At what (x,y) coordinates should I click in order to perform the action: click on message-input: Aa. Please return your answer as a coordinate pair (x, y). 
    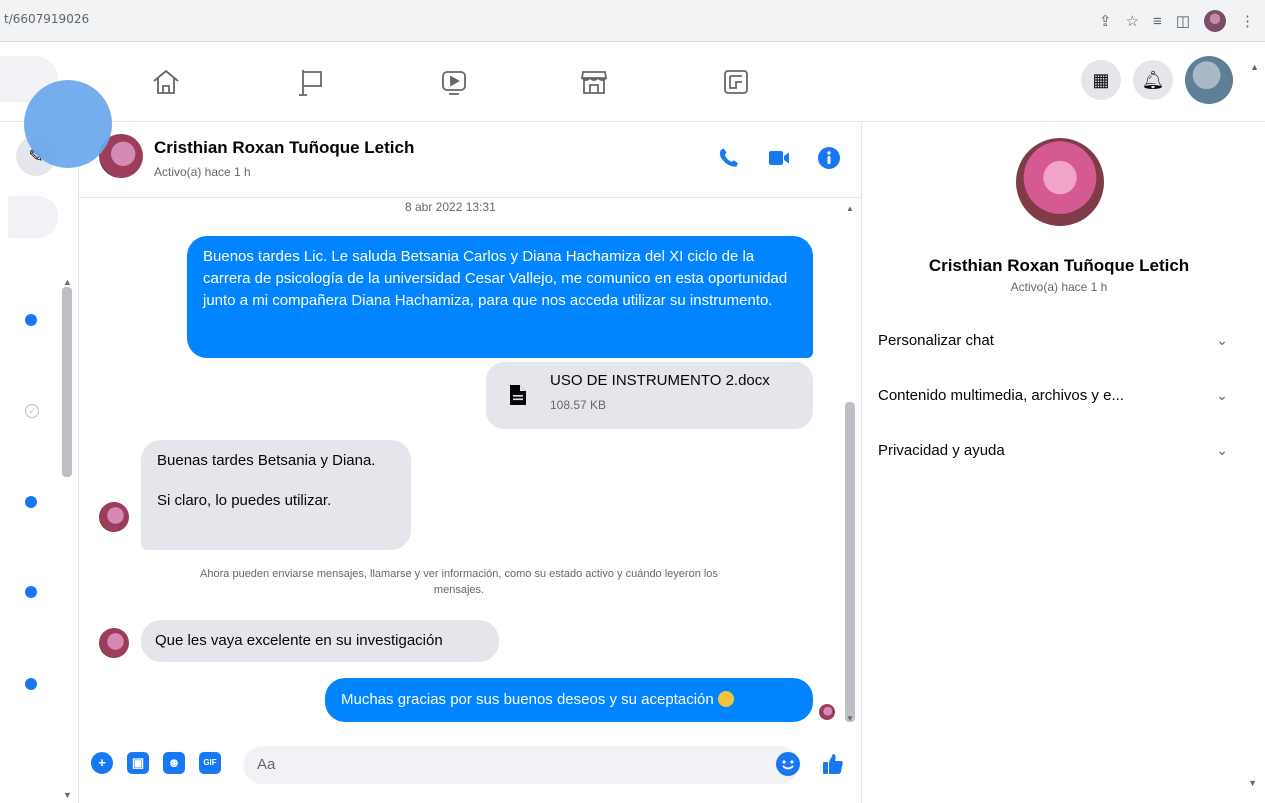
    Looking at the image, I should click on (521, 765).